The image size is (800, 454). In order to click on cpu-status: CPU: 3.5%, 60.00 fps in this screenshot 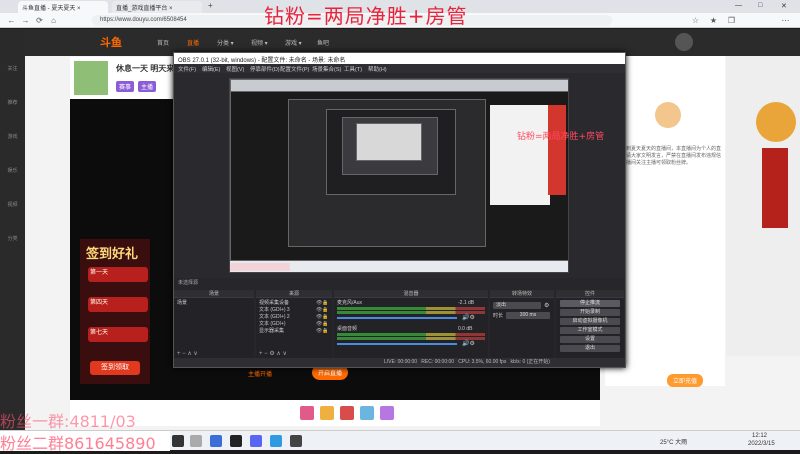, I will do `click(482, 362)`.